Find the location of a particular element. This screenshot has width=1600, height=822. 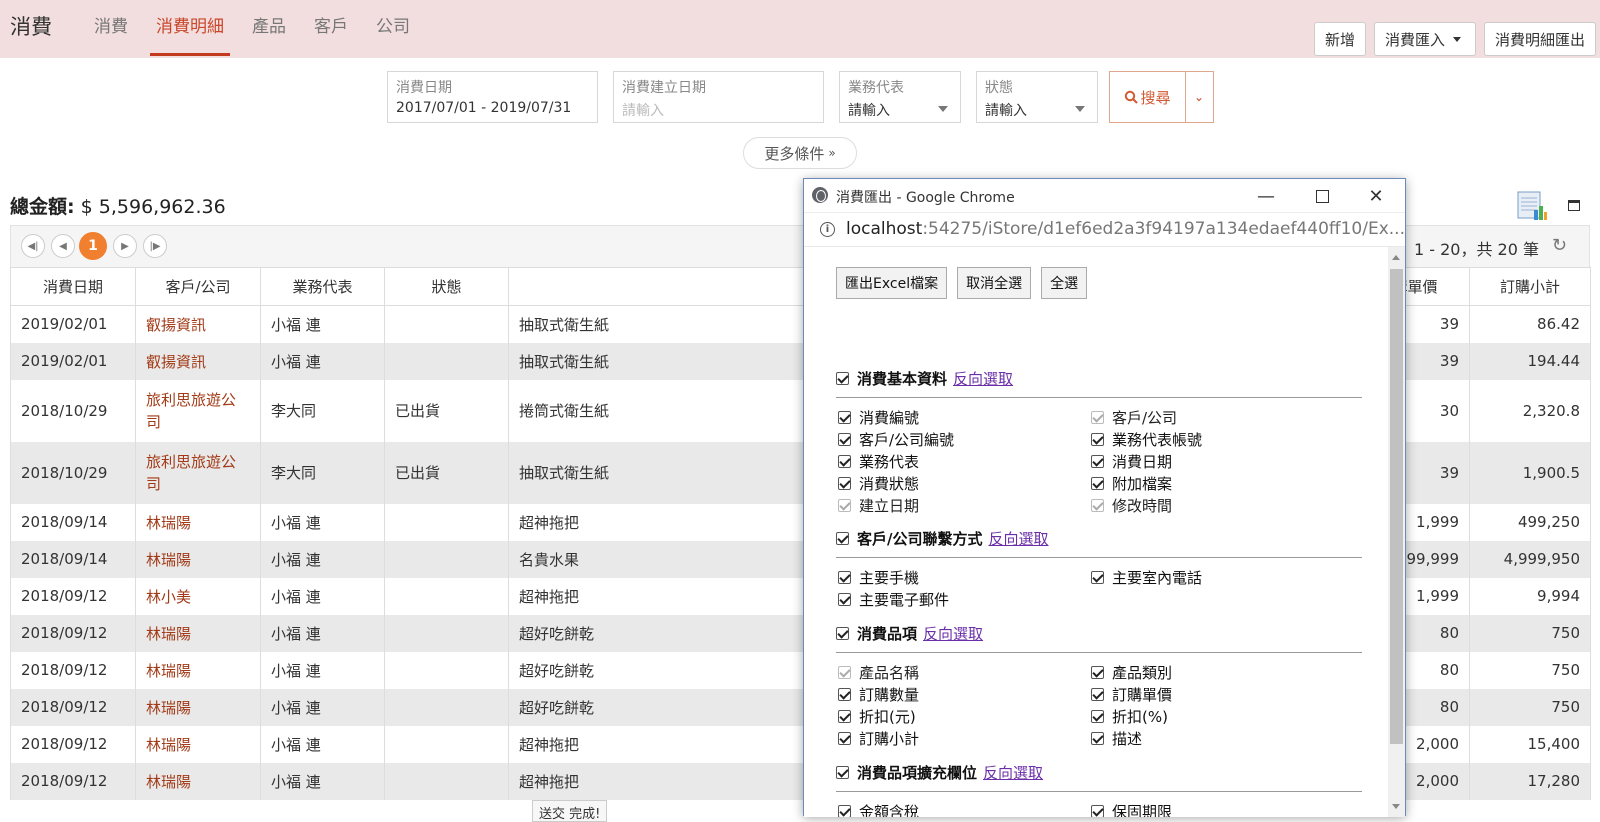

deselect-all-button: 取消全選 is located at coordinates (994, 283).